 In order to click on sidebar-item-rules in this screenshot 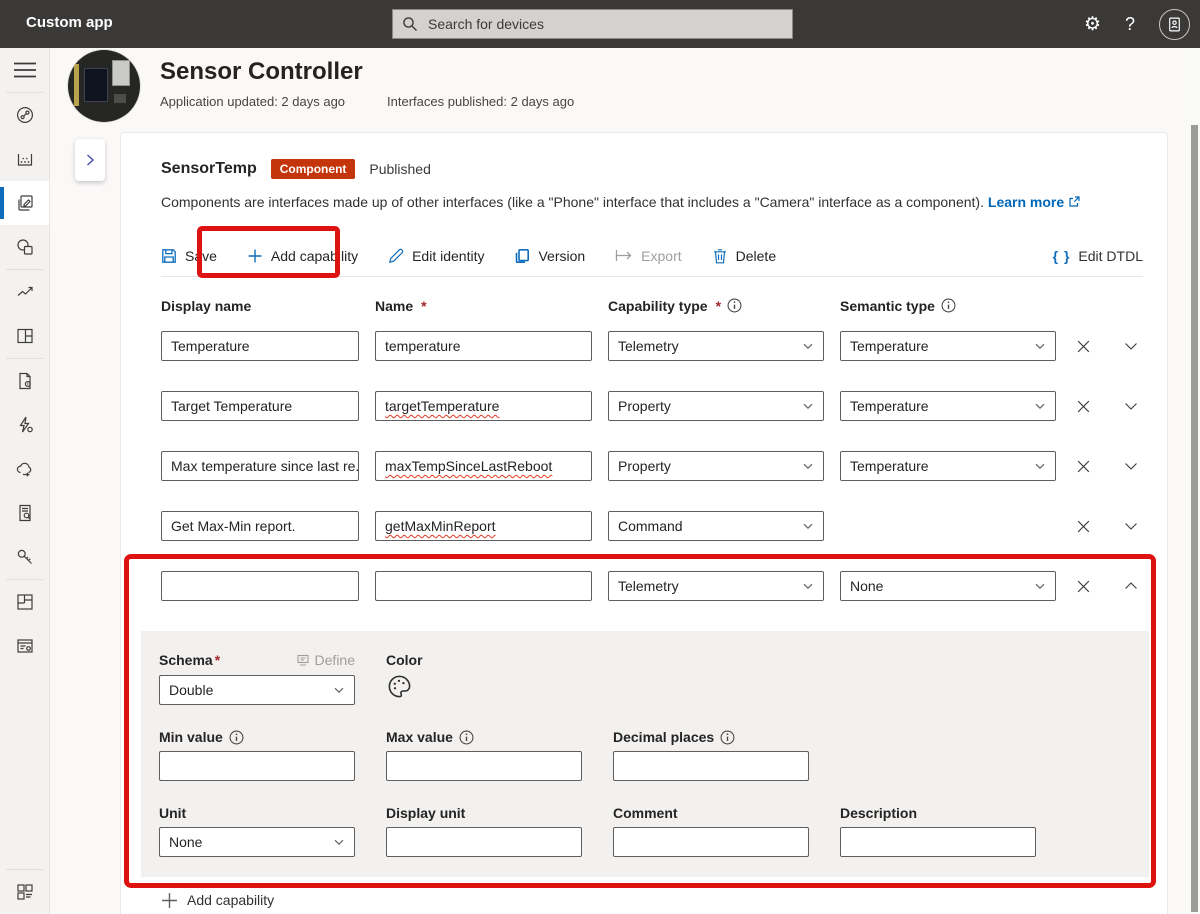, I will do `click(24, 425)`.